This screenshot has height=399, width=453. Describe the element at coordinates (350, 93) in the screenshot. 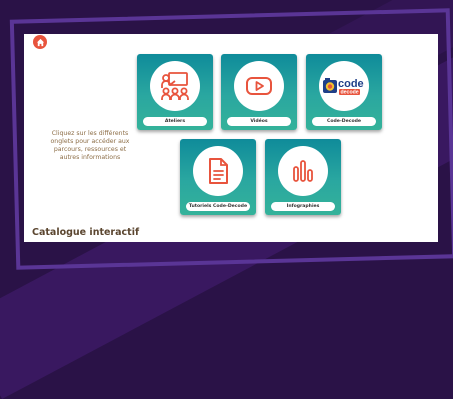

I see `svg-text: decode` at that location.